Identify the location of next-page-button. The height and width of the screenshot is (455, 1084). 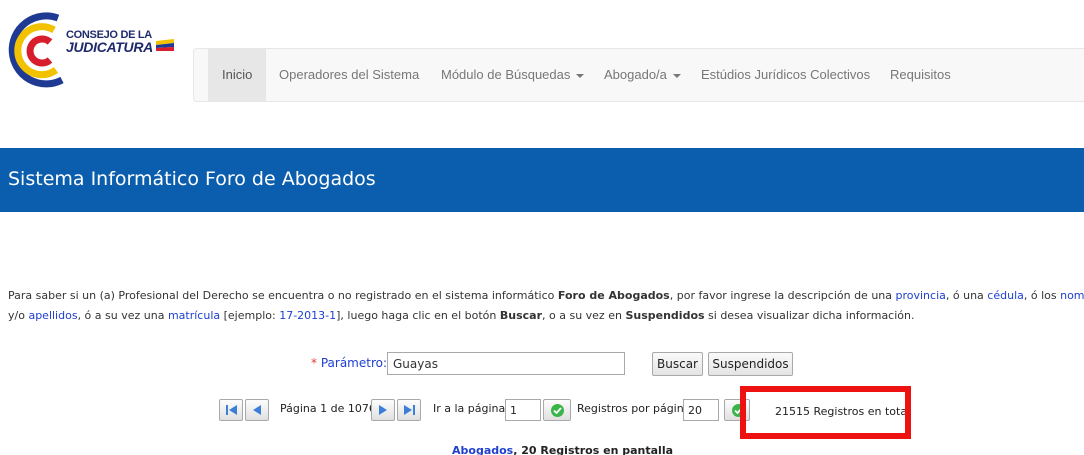
(383, 410).